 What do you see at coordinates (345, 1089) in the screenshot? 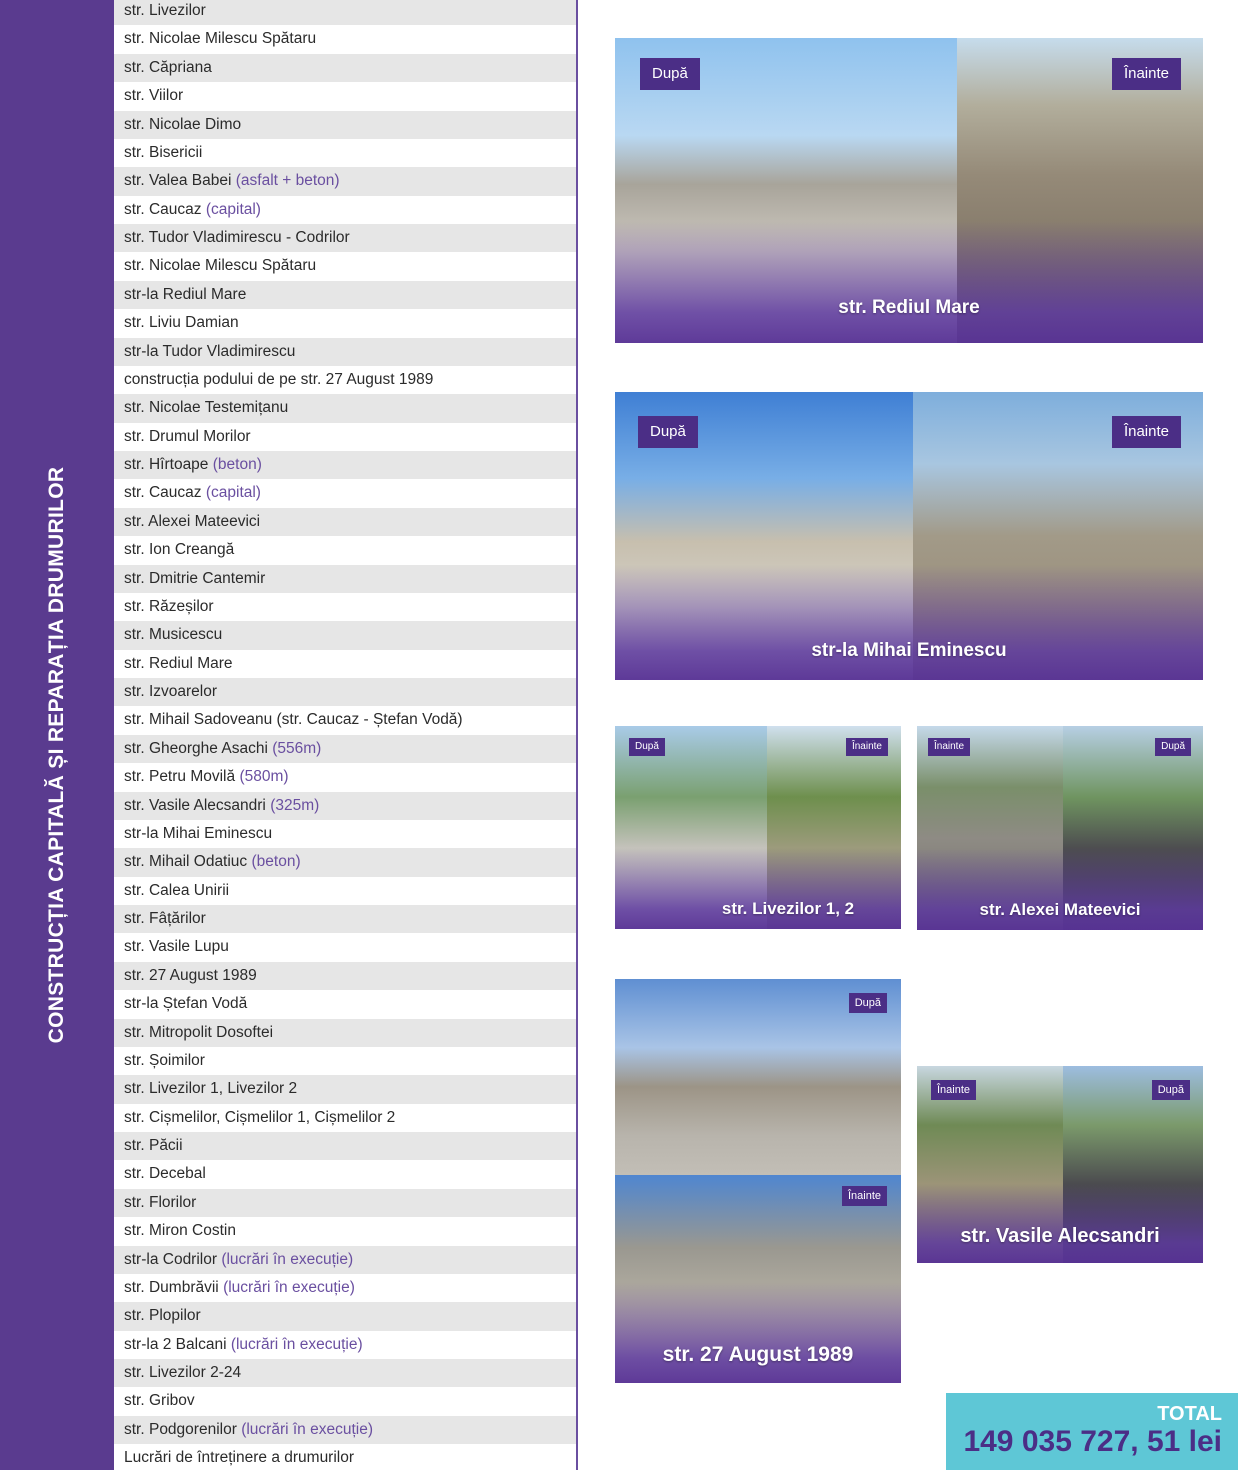
I see `street-row: str. Livezilor 1, Livezilor 2` at bounding box center [345, 1089].